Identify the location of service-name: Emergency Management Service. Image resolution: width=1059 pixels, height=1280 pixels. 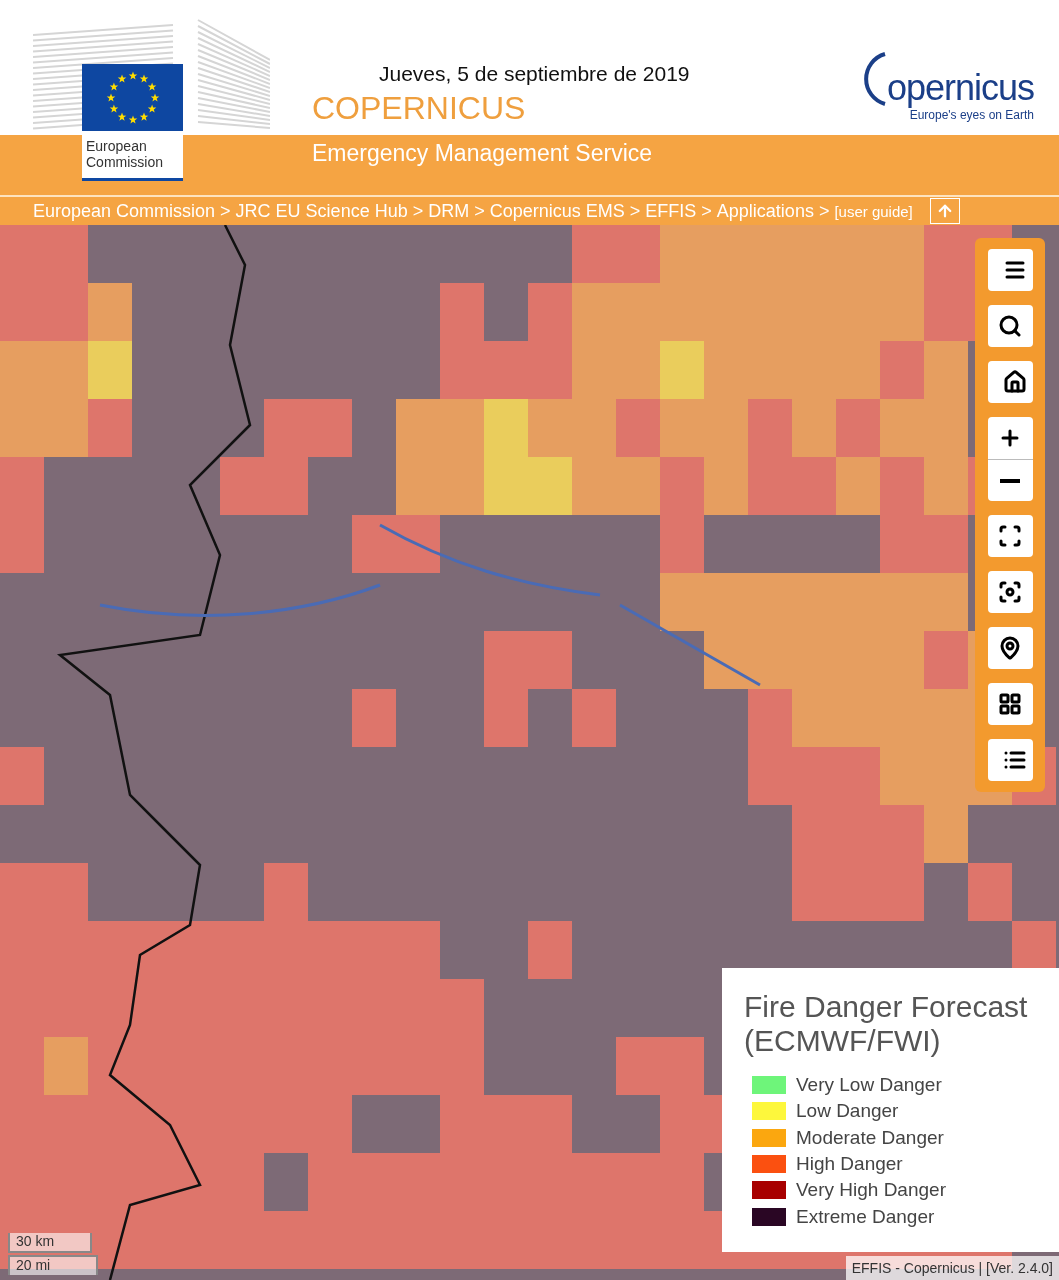
(483, 153).